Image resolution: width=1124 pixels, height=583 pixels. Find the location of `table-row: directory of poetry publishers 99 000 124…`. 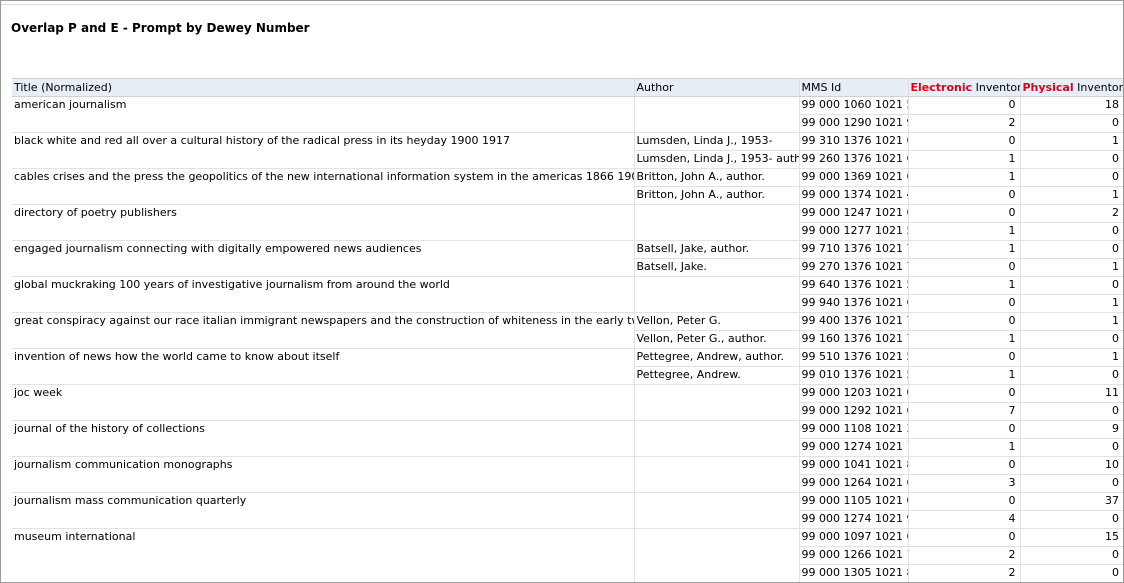

table-row: directory of poetry publishers 99 000 124… is located at coordinates (567, 213).